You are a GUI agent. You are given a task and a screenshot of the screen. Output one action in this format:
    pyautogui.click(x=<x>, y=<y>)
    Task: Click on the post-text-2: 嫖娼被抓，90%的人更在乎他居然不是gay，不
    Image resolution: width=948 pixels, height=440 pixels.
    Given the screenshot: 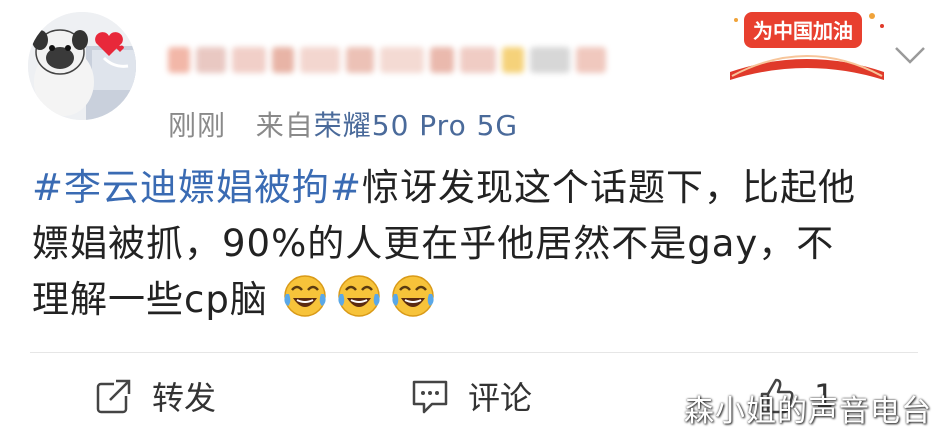 What is the action you would take?
    pyautogui.click(x=433, y=243)
    